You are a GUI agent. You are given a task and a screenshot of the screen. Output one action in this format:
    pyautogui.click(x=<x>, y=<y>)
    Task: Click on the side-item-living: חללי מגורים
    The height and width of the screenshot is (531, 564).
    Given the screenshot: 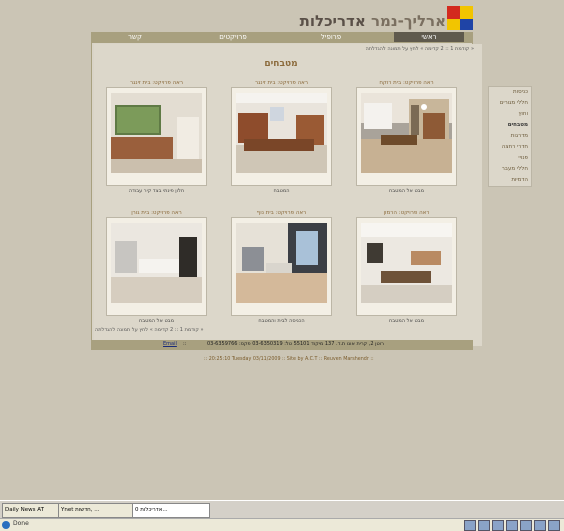 What is the action you would take?
    pyautogui.click(x=510, y=103)
    